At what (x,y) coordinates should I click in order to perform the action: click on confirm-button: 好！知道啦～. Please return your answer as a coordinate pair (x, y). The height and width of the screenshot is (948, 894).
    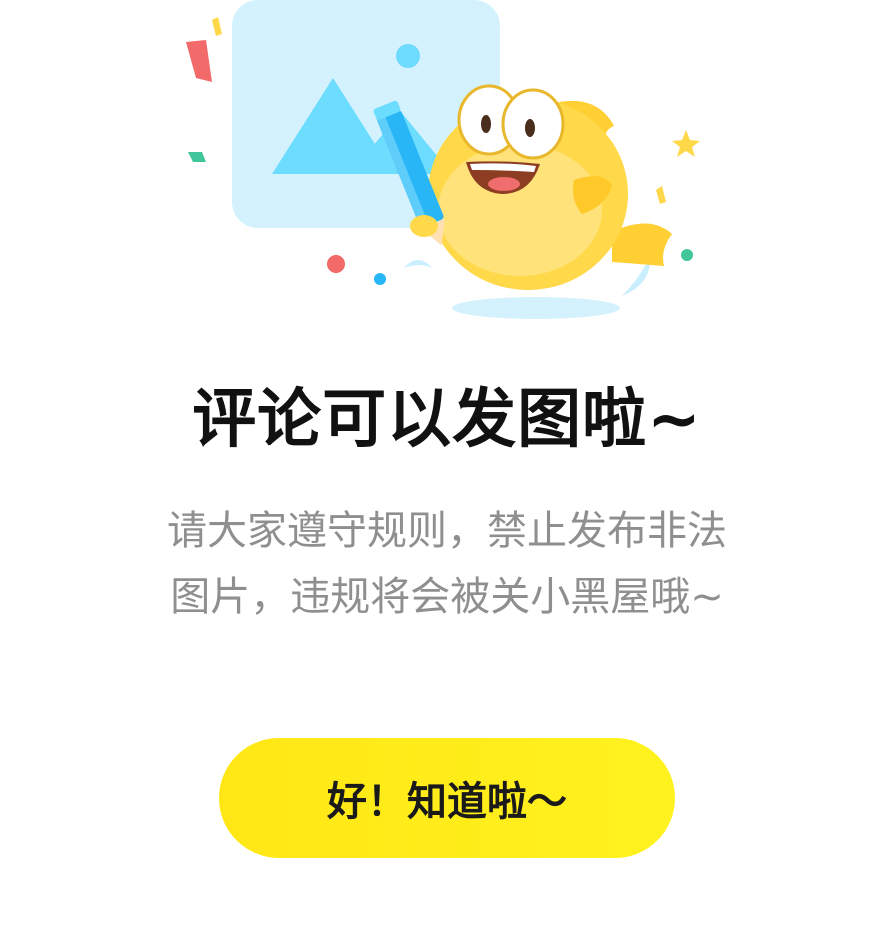
    Looking at the image, I should click on (447, 798).